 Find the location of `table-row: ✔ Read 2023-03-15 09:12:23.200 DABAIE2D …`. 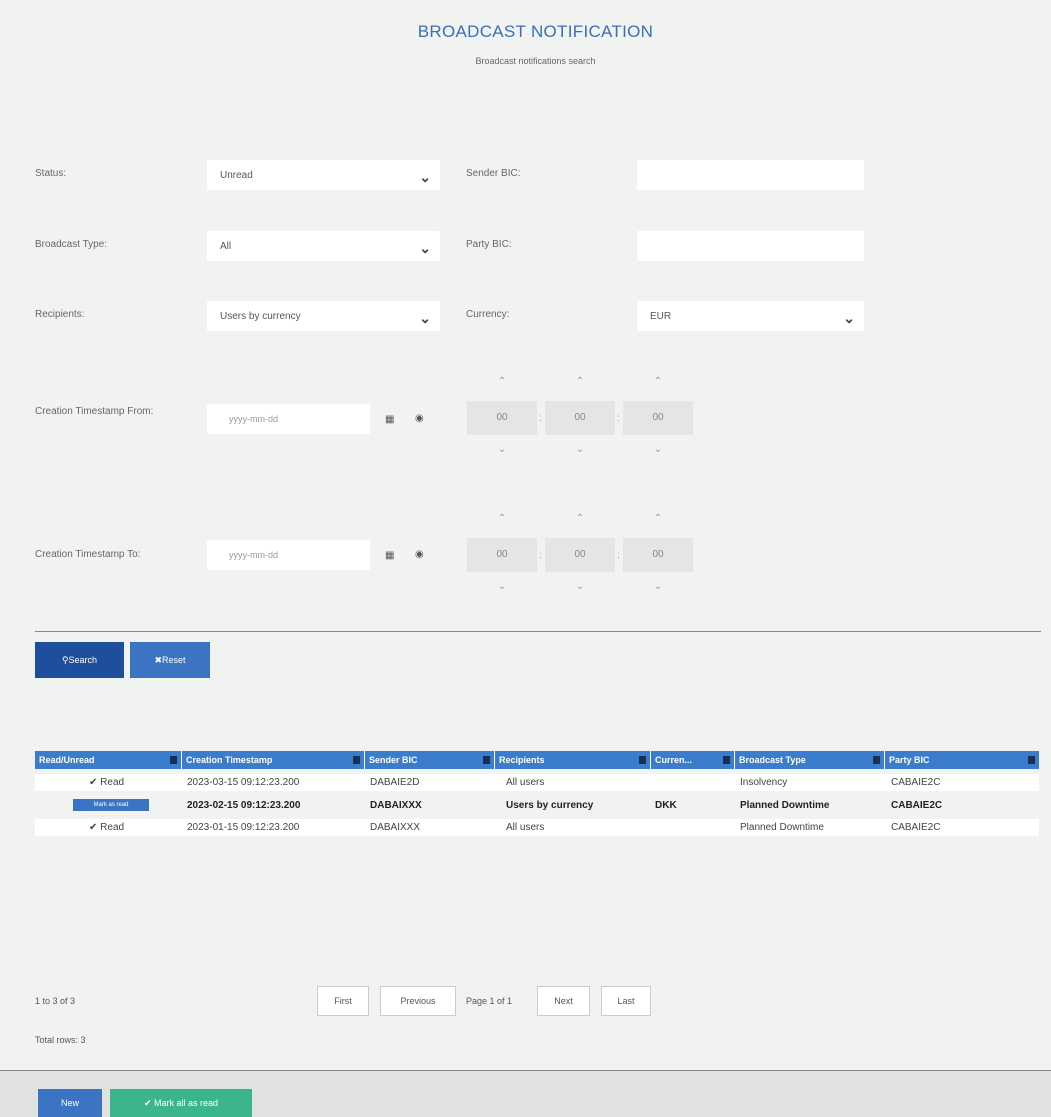

table-row: ✔ Read 2023-03-15 09:12:23.200 DABAIE2D … is located at coordinates (537, 782).